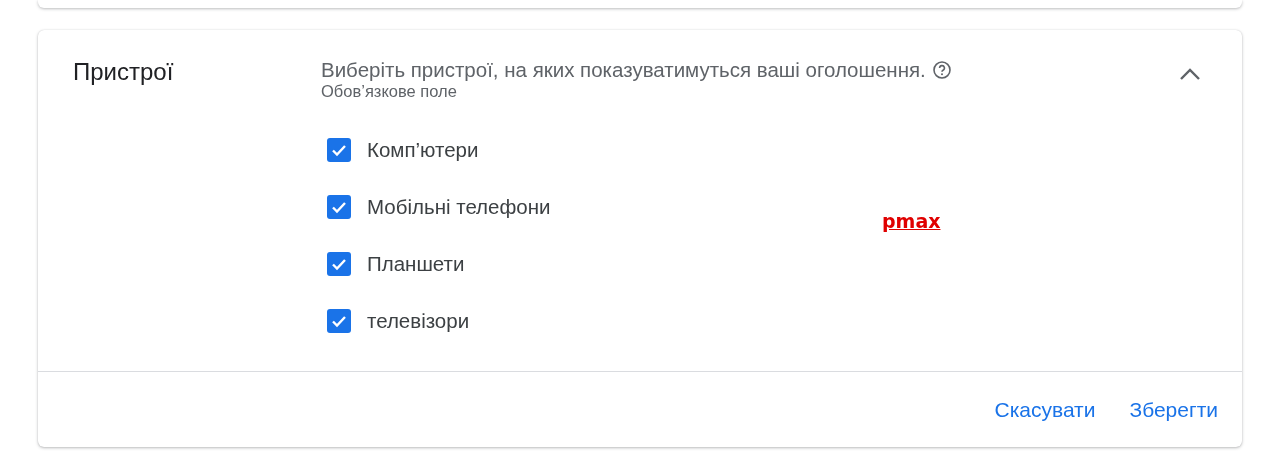 The height and width of the screenshot is (462, 1280). What do you see at coordinates (1173, 409) in the screenshot?
I see `save-button: Зберегти` at bounding box center [1173, 409].